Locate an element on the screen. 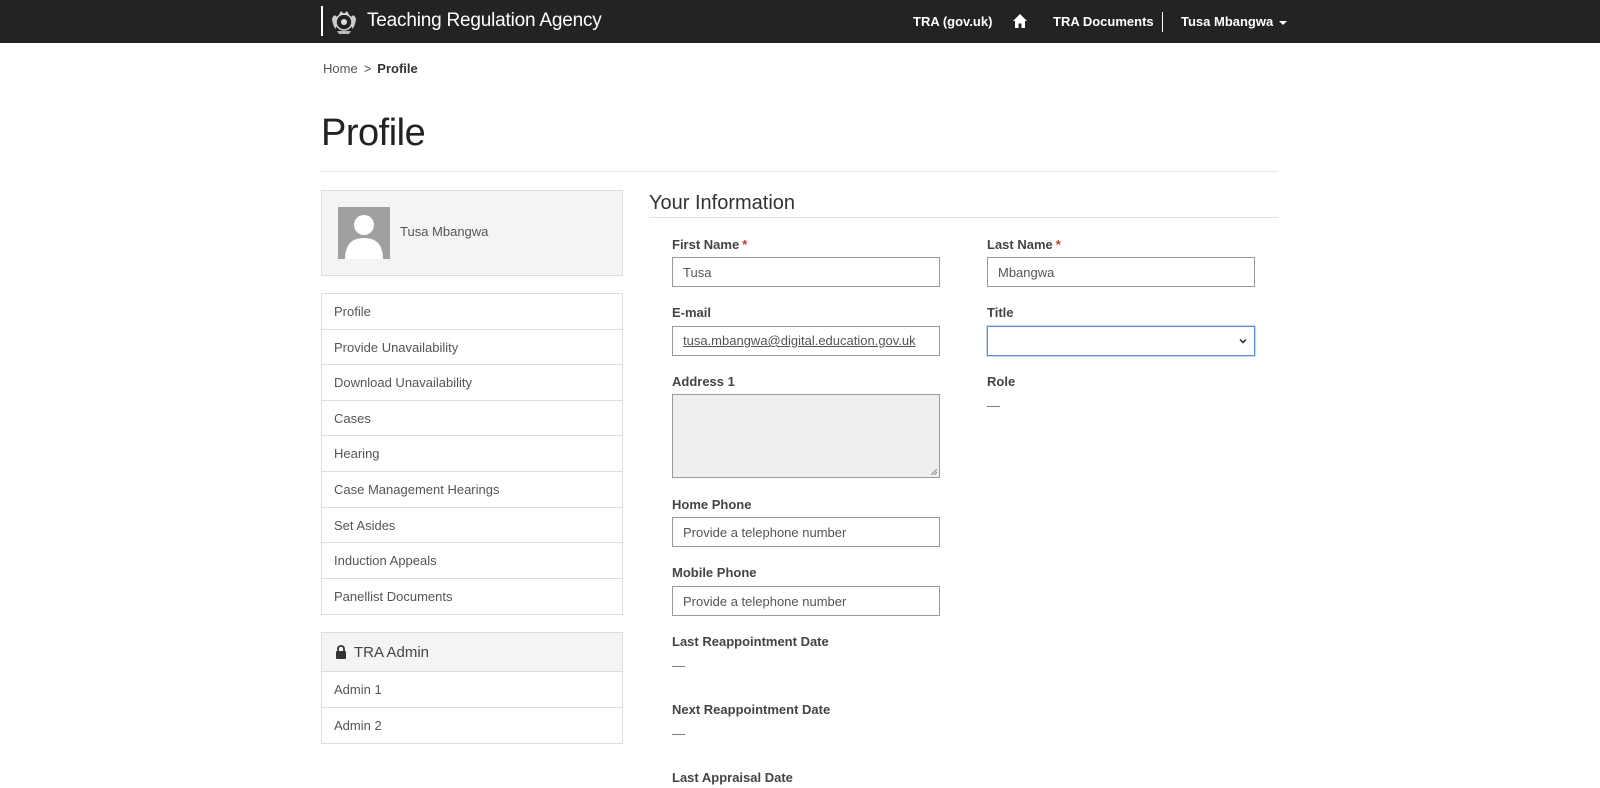 This screenshot has width=1600, height=788. breadcrumb-home-link: Home is located at coordinates (340, 68).